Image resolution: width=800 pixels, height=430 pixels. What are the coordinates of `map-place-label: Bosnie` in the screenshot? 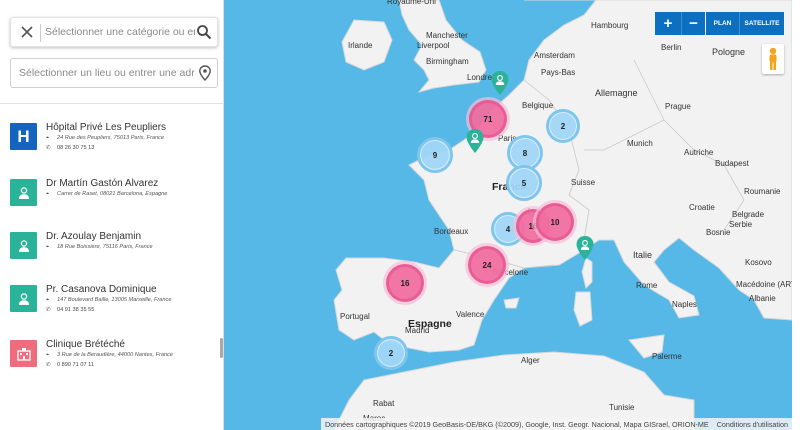 It's located at (718, 232).